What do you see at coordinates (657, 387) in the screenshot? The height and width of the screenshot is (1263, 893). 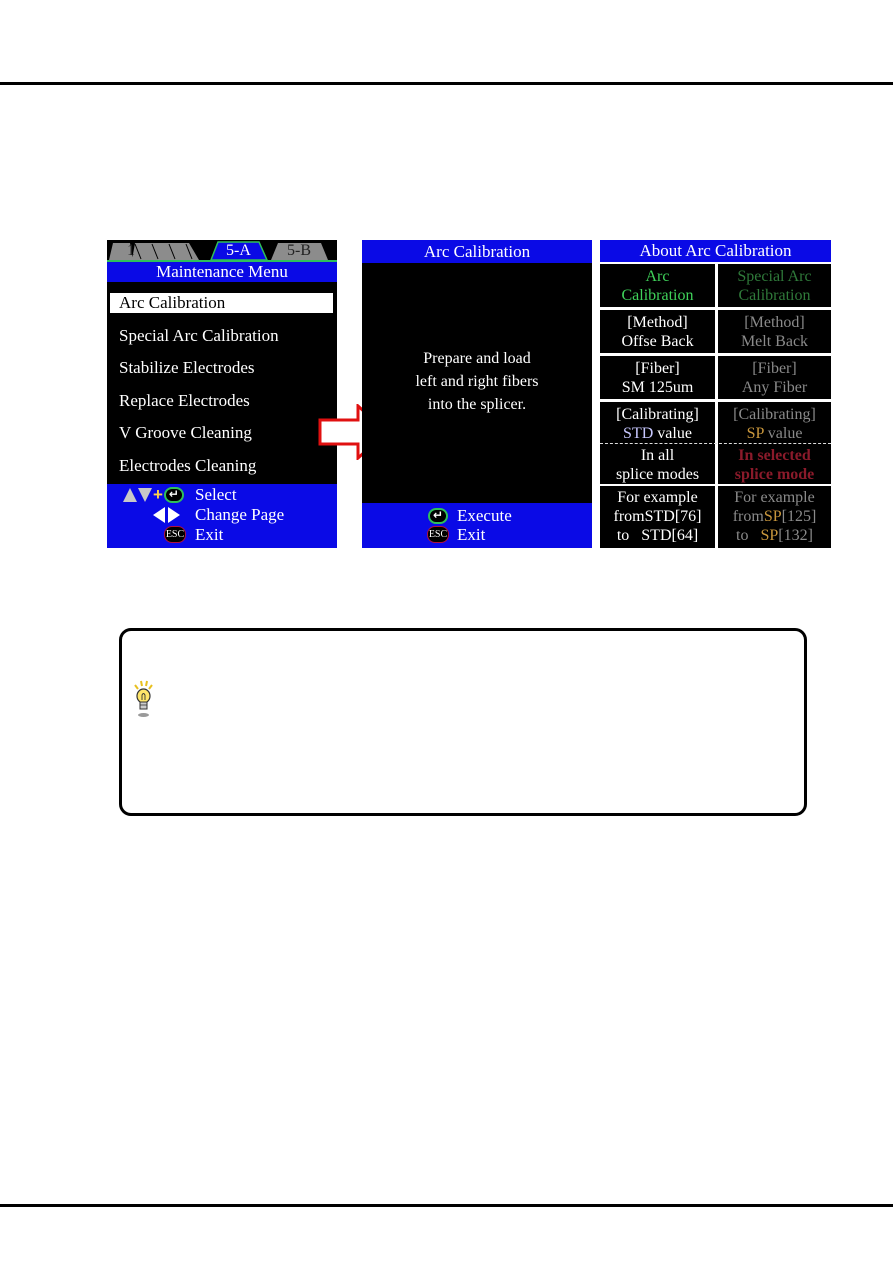 I see `cell-text: SM 125um` at bounding box center [657, 387].